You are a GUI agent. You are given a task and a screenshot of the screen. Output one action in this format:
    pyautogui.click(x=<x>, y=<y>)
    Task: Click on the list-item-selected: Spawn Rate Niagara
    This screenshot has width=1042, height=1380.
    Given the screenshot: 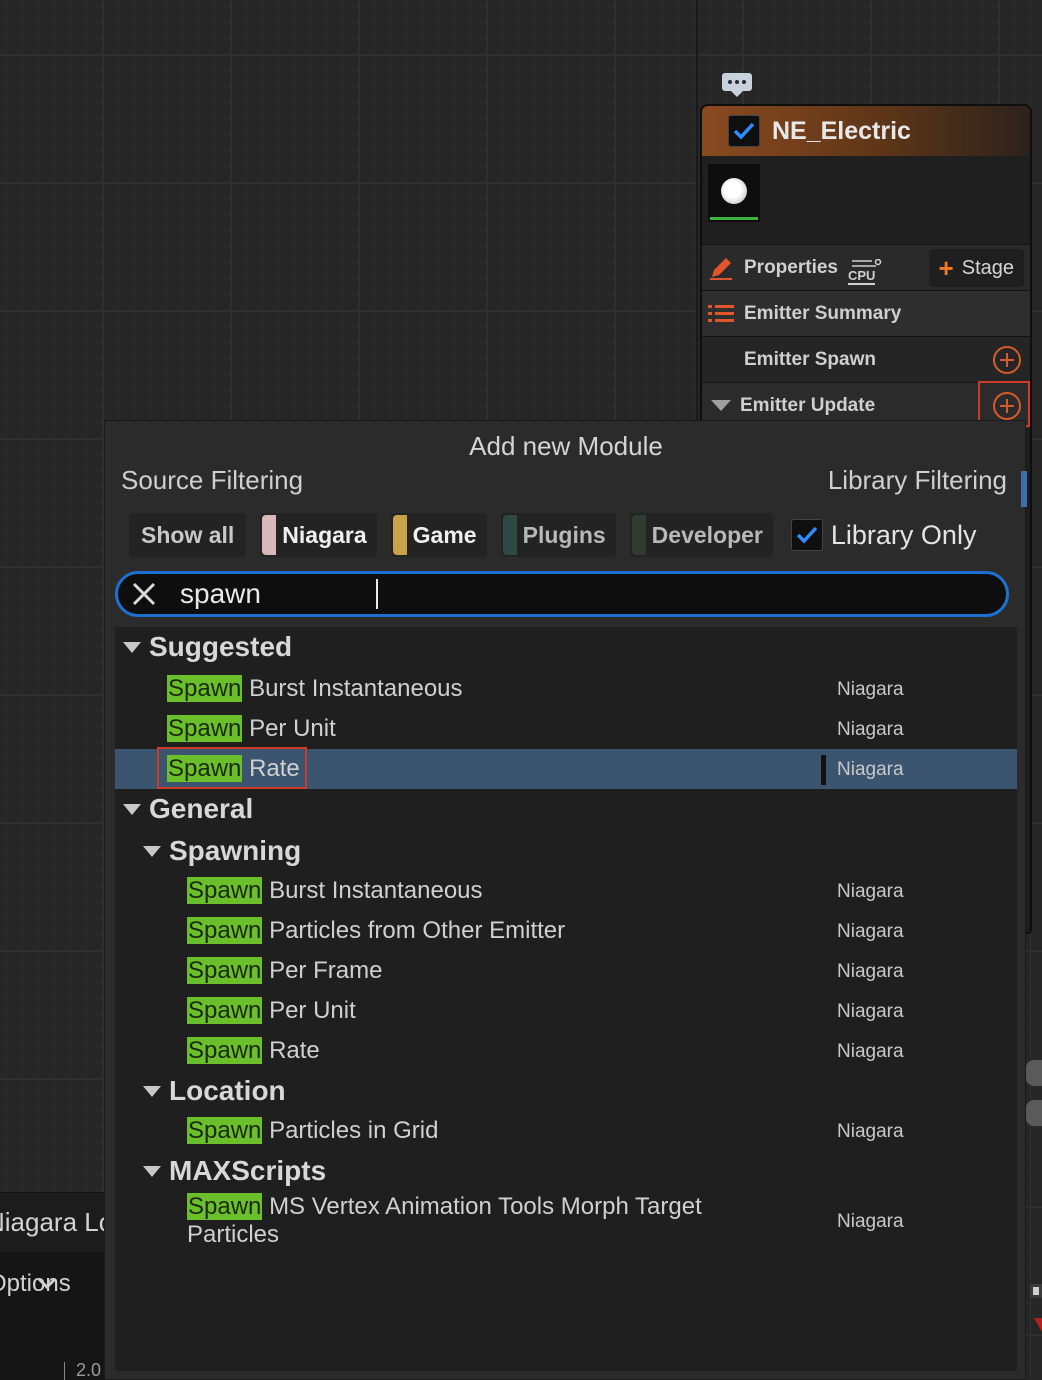 What is the action you would take?
    pyautogui.click(x=566, y=768)
    